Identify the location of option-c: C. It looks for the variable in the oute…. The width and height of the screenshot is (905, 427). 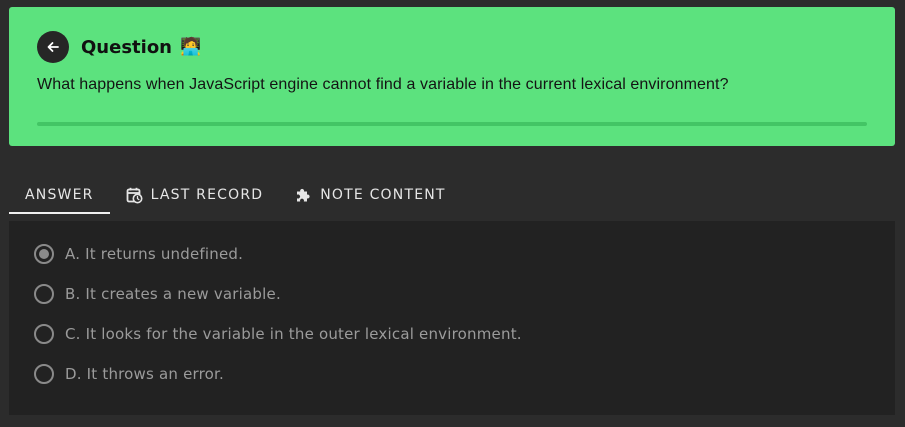
(278, 334).